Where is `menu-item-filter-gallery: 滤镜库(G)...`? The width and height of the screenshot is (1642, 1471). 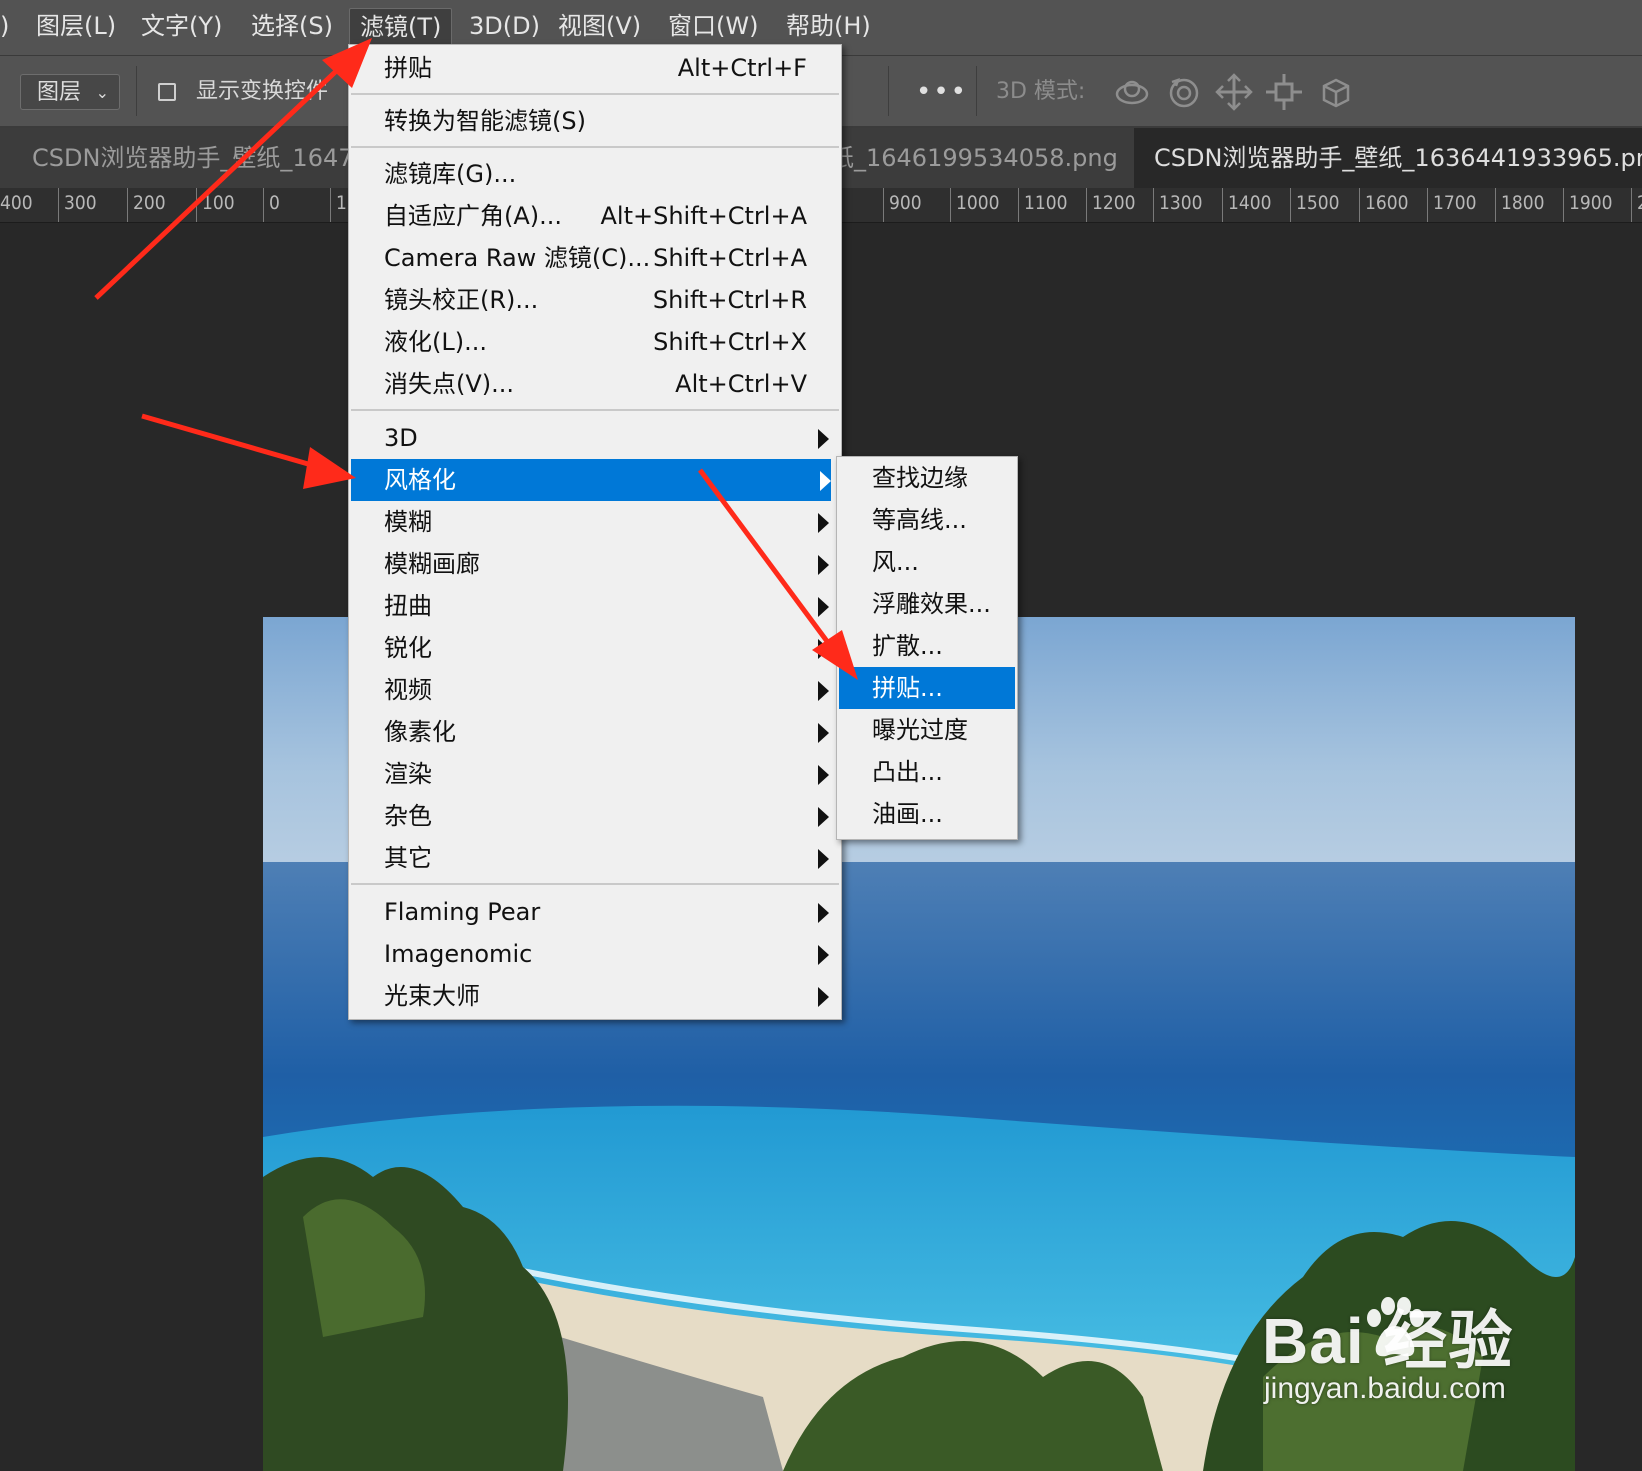 menu-item-filter-gallery: 滤镜库(G)... is located at coordinates (595, 174).